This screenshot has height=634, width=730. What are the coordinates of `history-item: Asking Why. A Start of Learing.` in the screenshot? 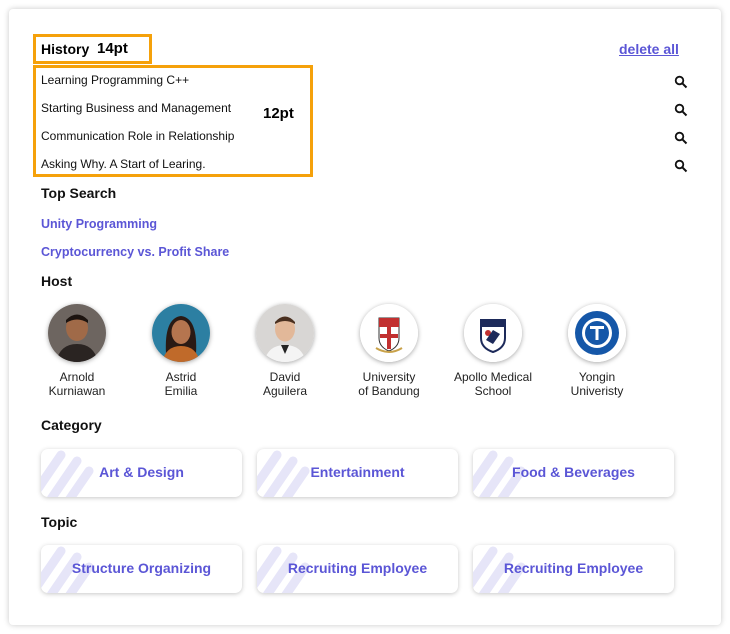 It's located at (123, 164).